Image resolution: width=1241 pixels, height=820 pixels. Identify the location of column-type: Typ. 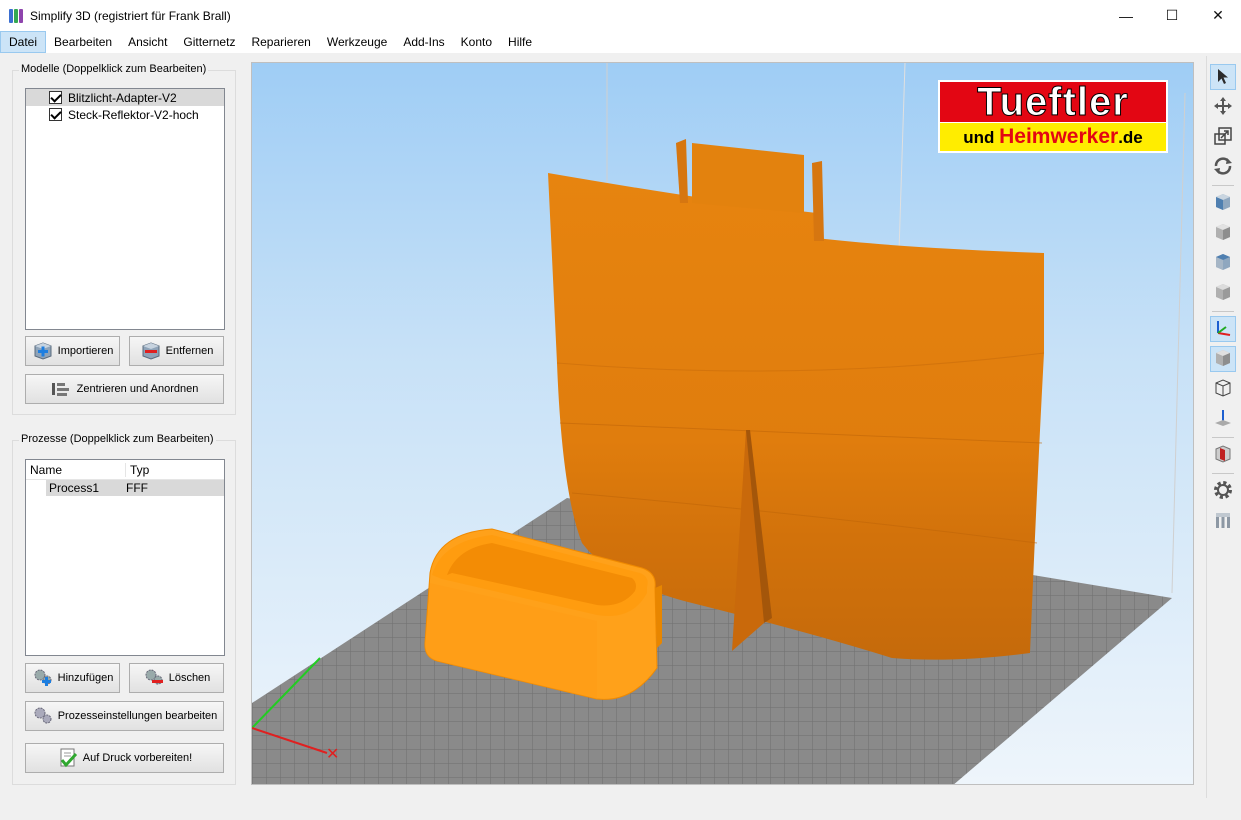
(137, 470).